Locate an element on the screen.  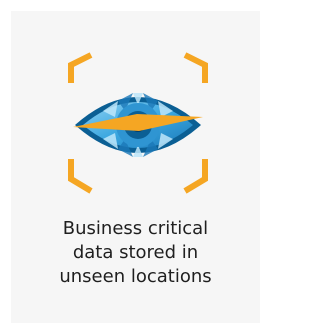
caption-line: unseen locations is located at coordinates (135, 276).